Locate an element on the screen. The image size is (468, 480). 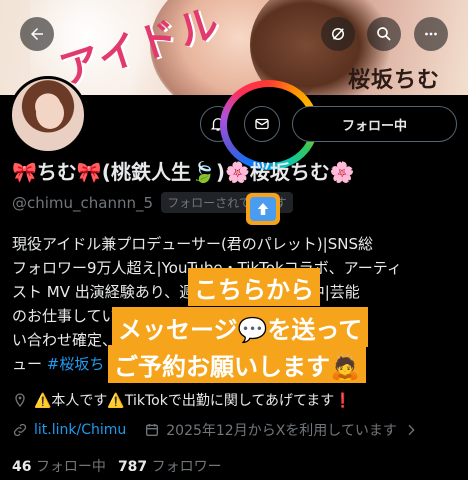
location-row: ⚠️本人です⚠️TikTokで出勤に関してあげてます❗ is located at coordinates (182, 400).